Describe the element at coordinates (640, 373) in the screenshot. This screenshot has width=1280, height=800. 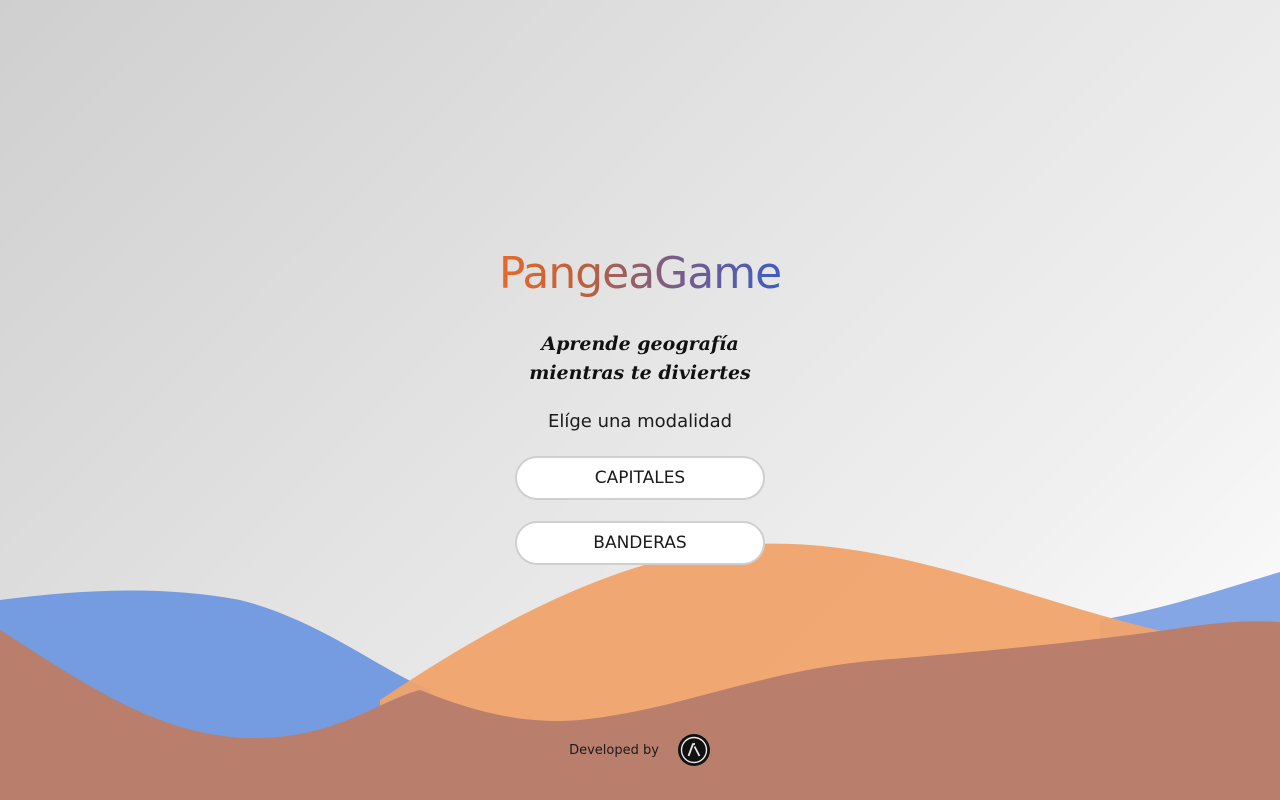
I see `tagline-line-2: mientras te diviertes` at that location.